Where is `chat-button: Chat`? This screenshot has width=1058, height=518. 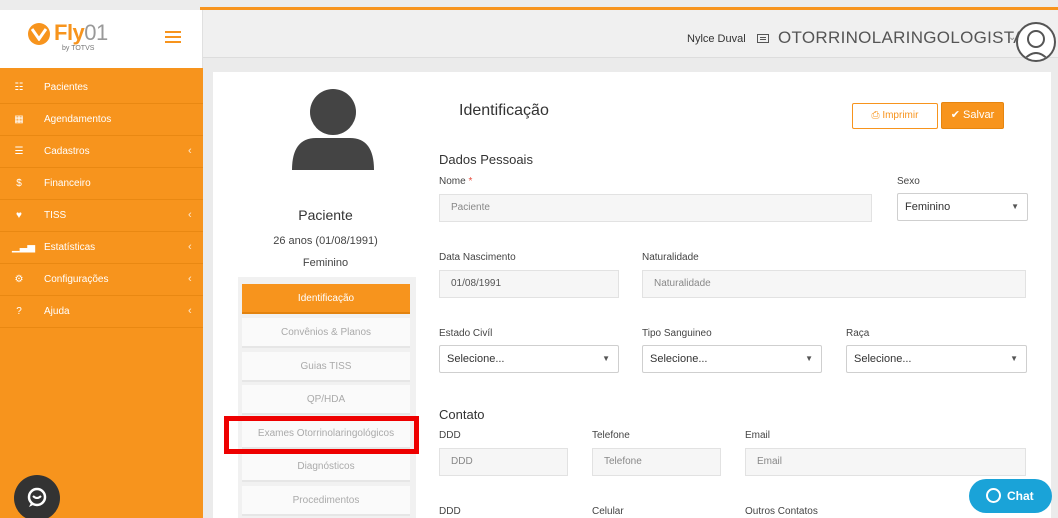 chat-button: Chat is located at coordinates (1010, 496).